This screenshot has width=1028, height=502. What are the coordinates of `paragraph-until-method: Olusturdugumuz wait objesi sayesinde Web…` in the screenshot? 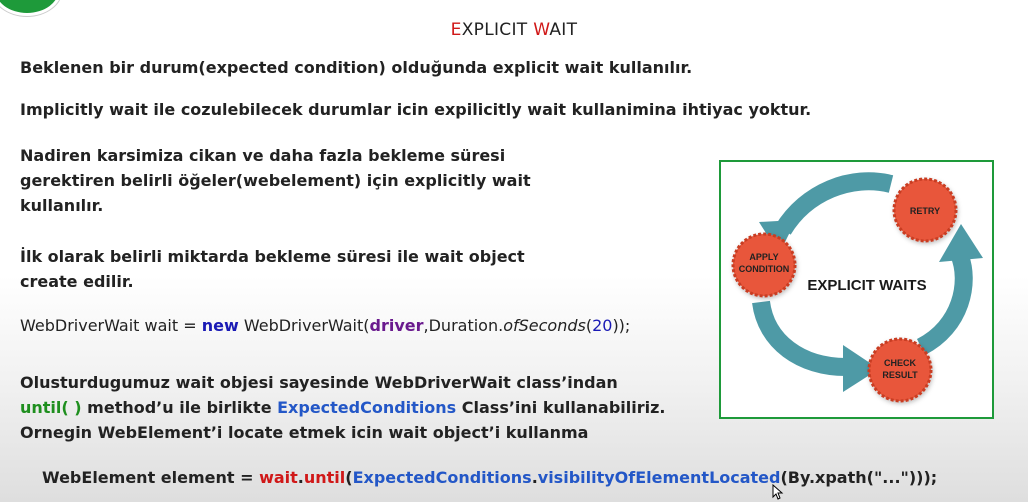 It's located at (343, 407).